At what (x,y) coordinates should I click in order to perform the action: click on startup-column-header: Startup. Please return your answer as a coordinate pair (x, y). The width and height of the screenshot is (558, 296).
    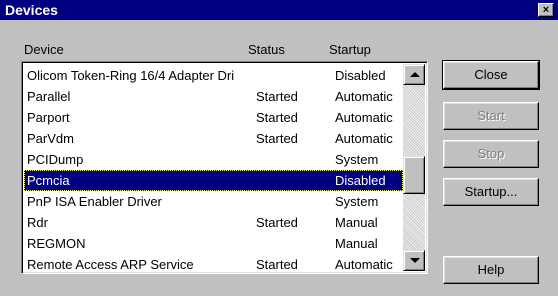
    Looking at the image, I should click on (350, 49).